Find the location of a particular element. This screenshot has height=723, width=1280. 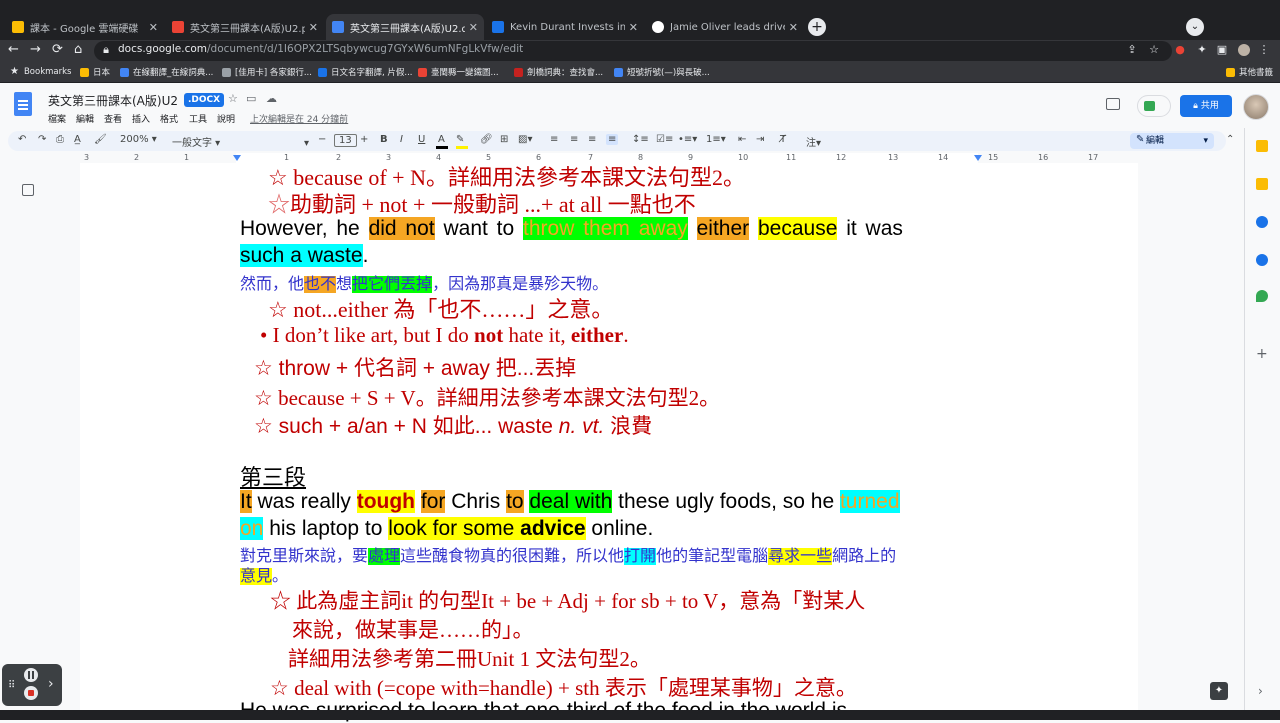

align-center-icon: ≡ is located at coordinates (574, 139).